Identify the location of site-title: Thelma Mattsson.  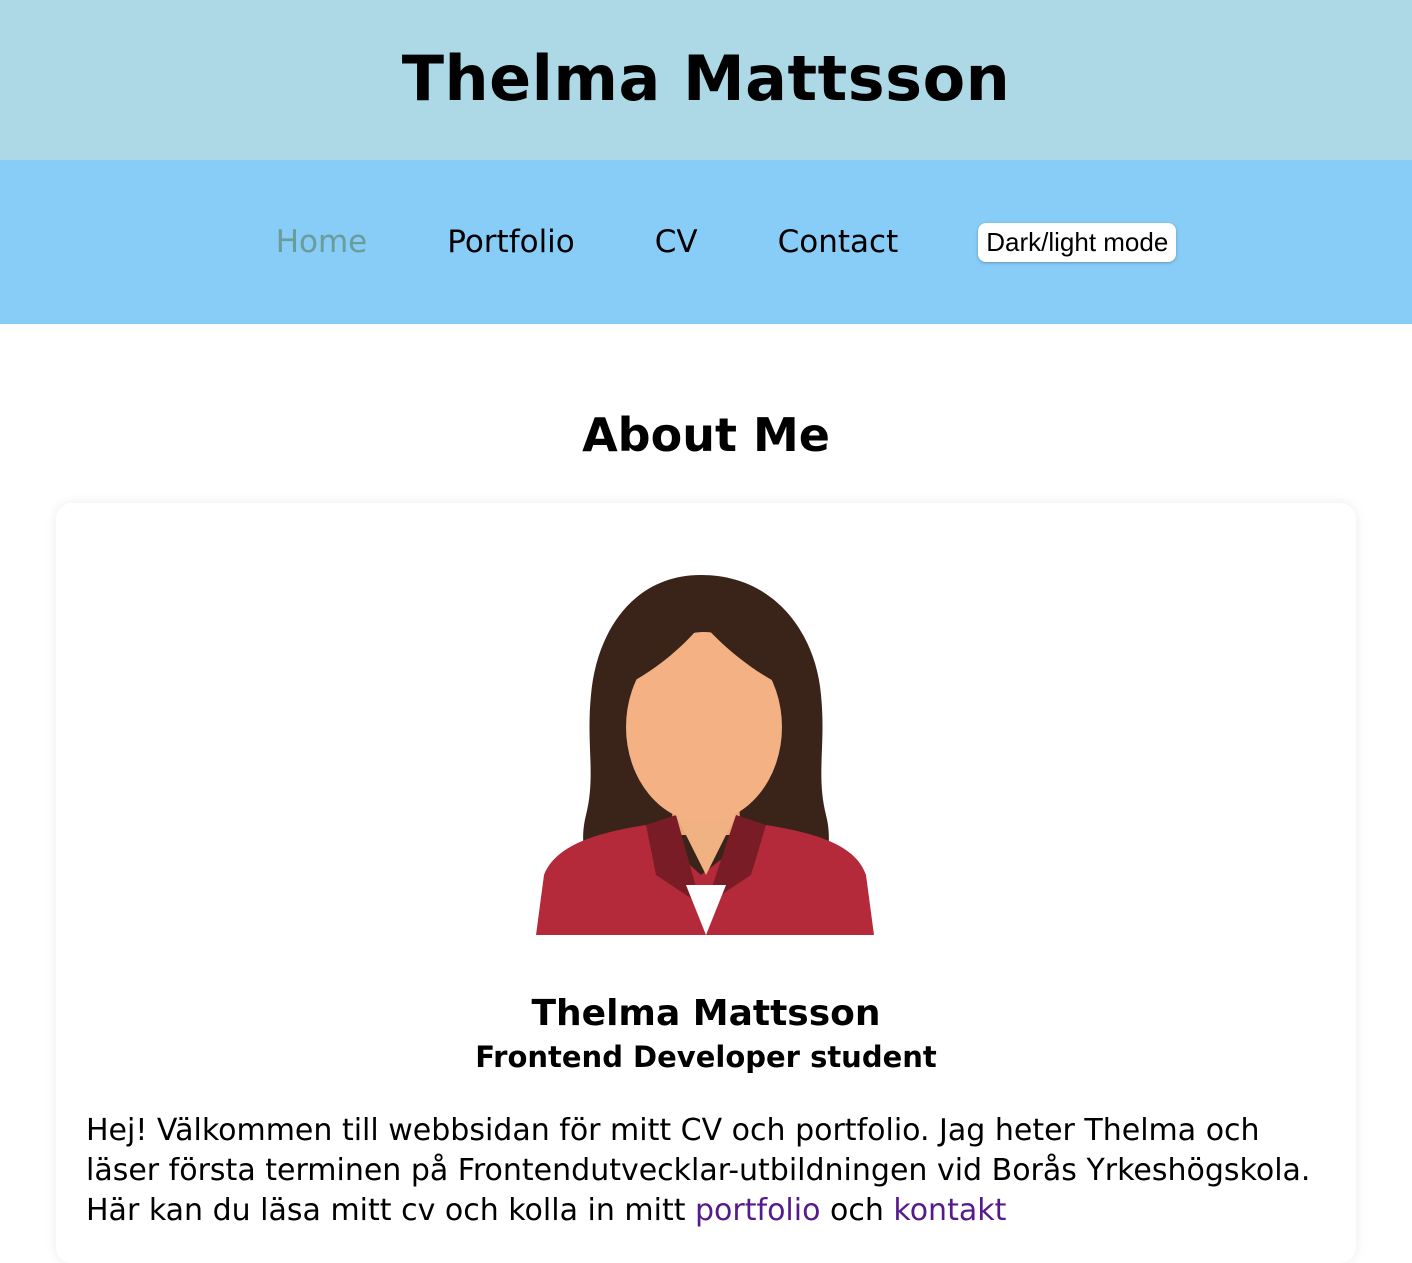
(706, 78).